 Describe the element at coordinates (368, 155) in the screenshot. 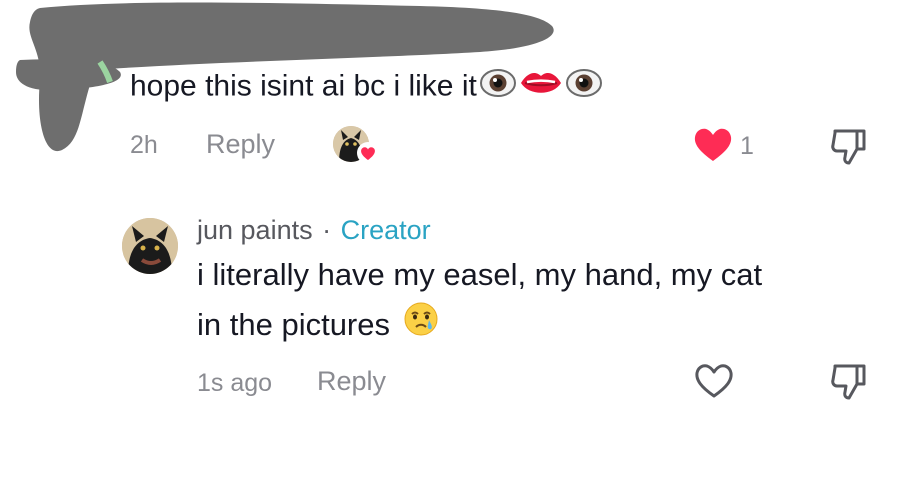

I see `heart-badge-icon` at that location.